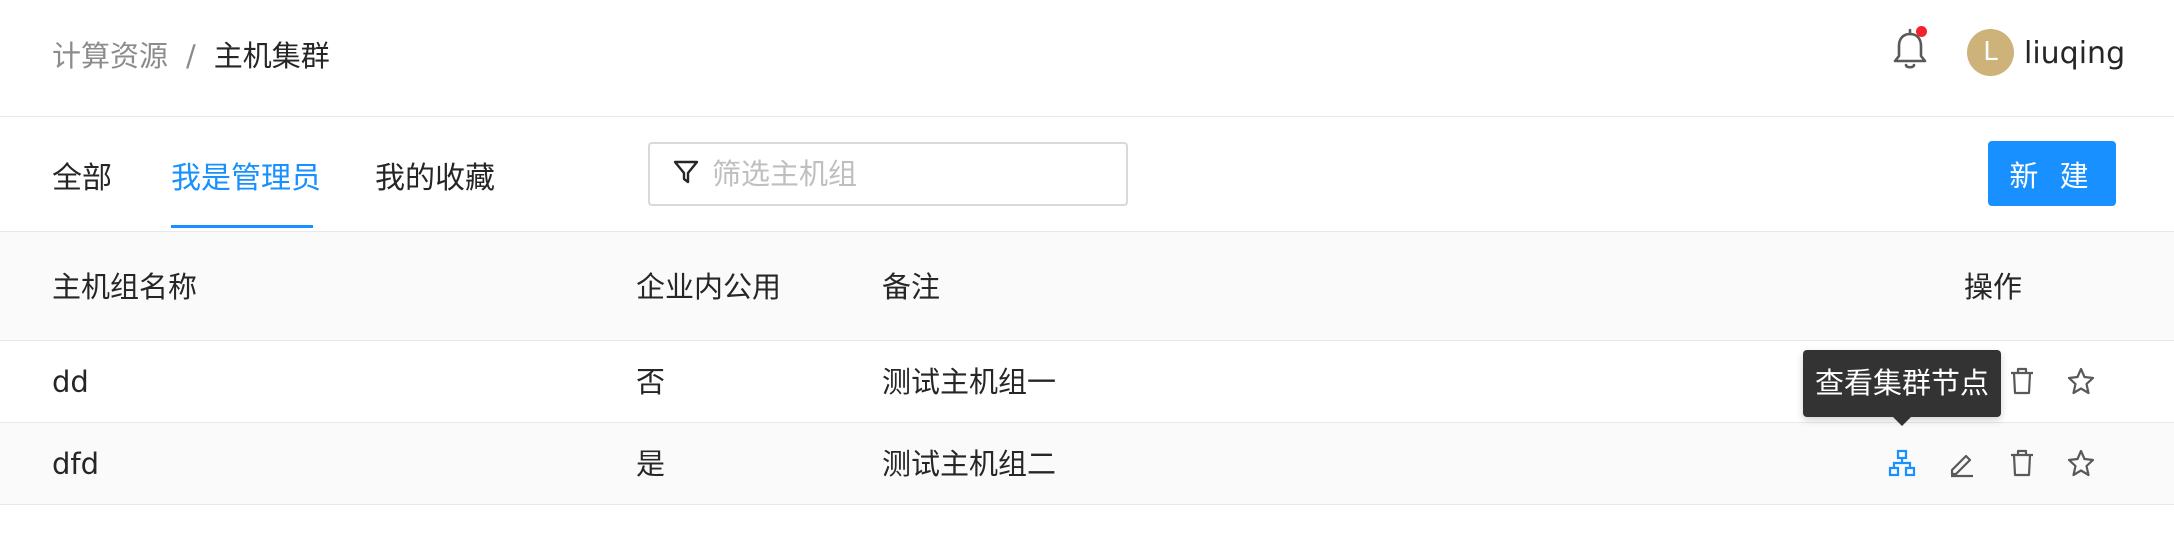 The height and width of the screenshot is (549, 2174). I want to click on remark-value: 测试主机组一, so click(969, 382).